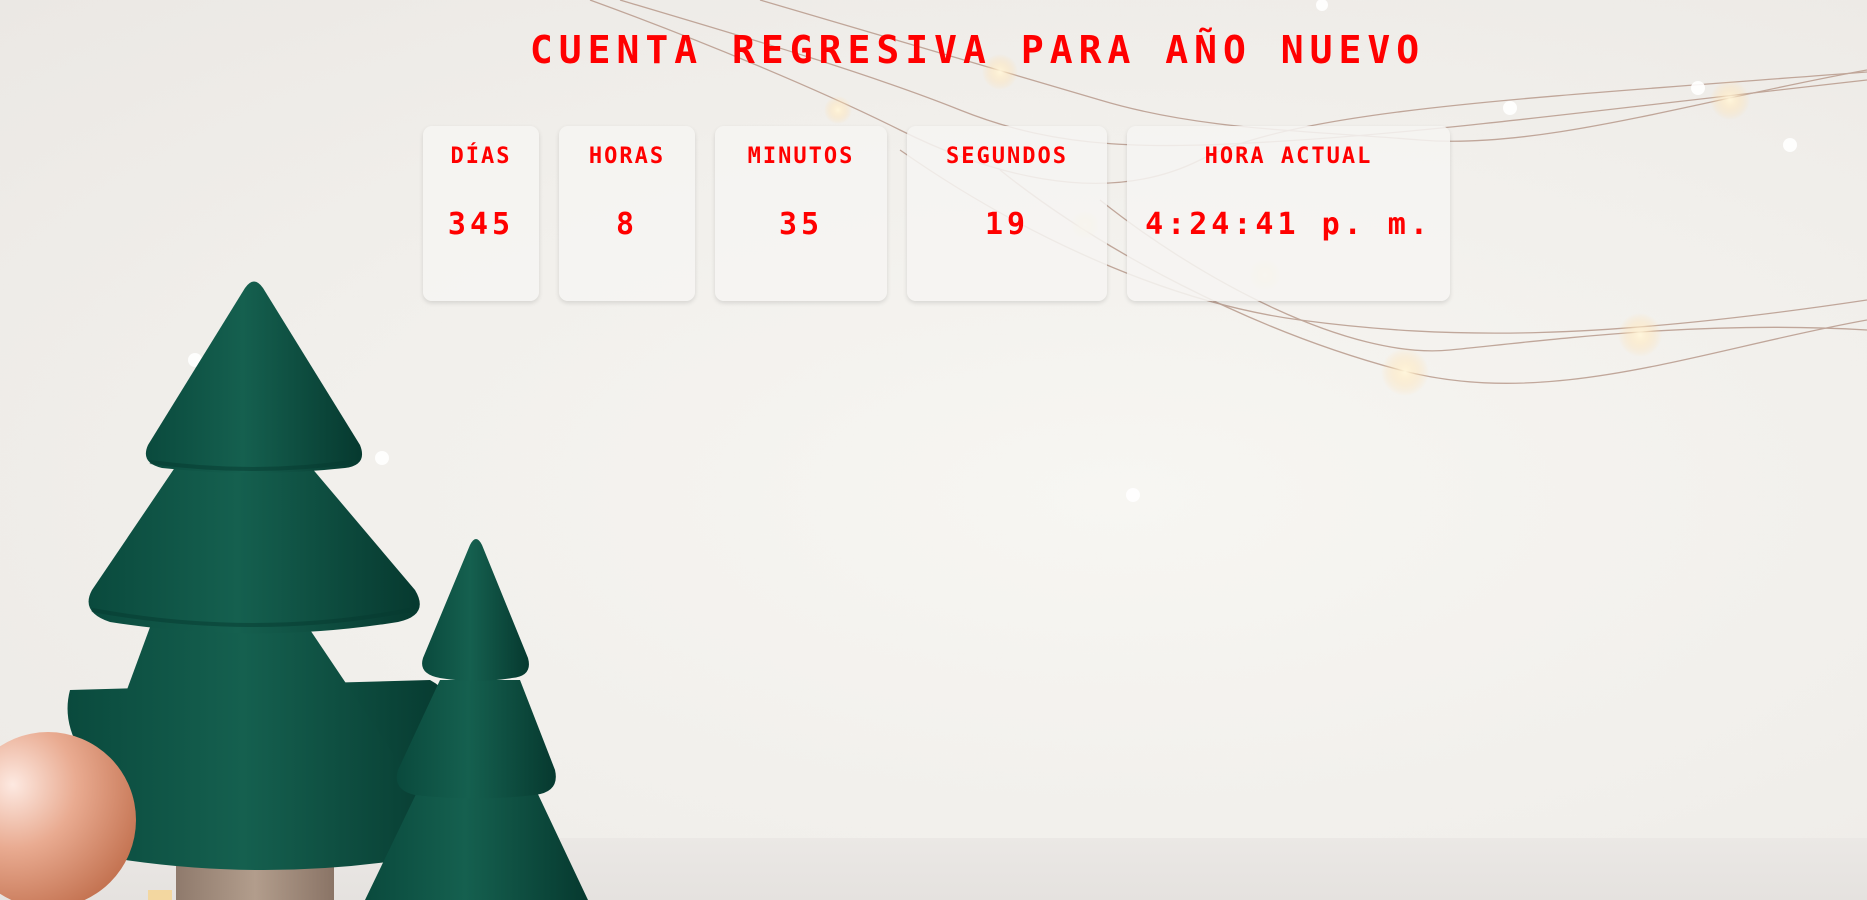 This screenshot has height=900, width=1867. Describe the element at coordinates (977, 50) in the screenshot. I see `page-title: Cuenta regresiva para Año Nuevo` at that location.